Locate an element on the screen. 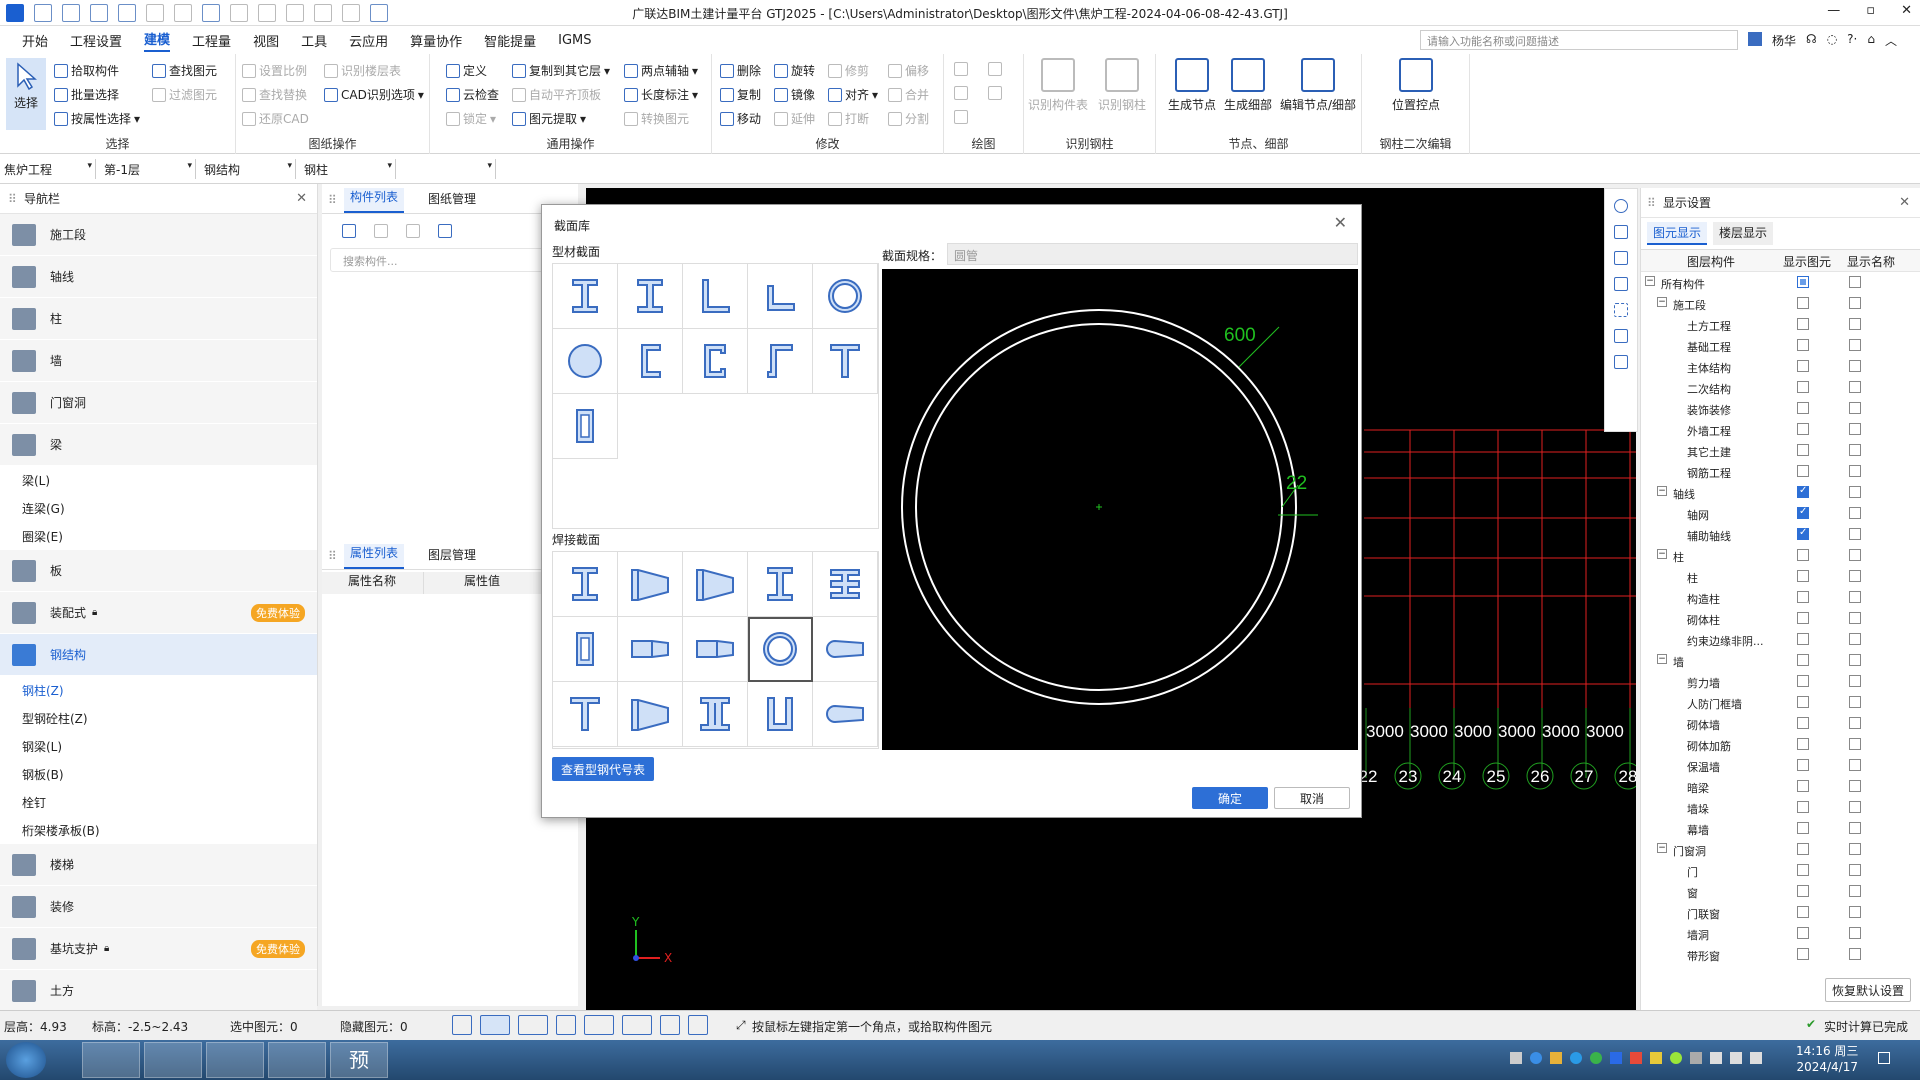 The width and height of the screenshot is (1920, 1080). two-point-axis-button: 两点辅轴 ▾ is located at coordinates (661, 70).